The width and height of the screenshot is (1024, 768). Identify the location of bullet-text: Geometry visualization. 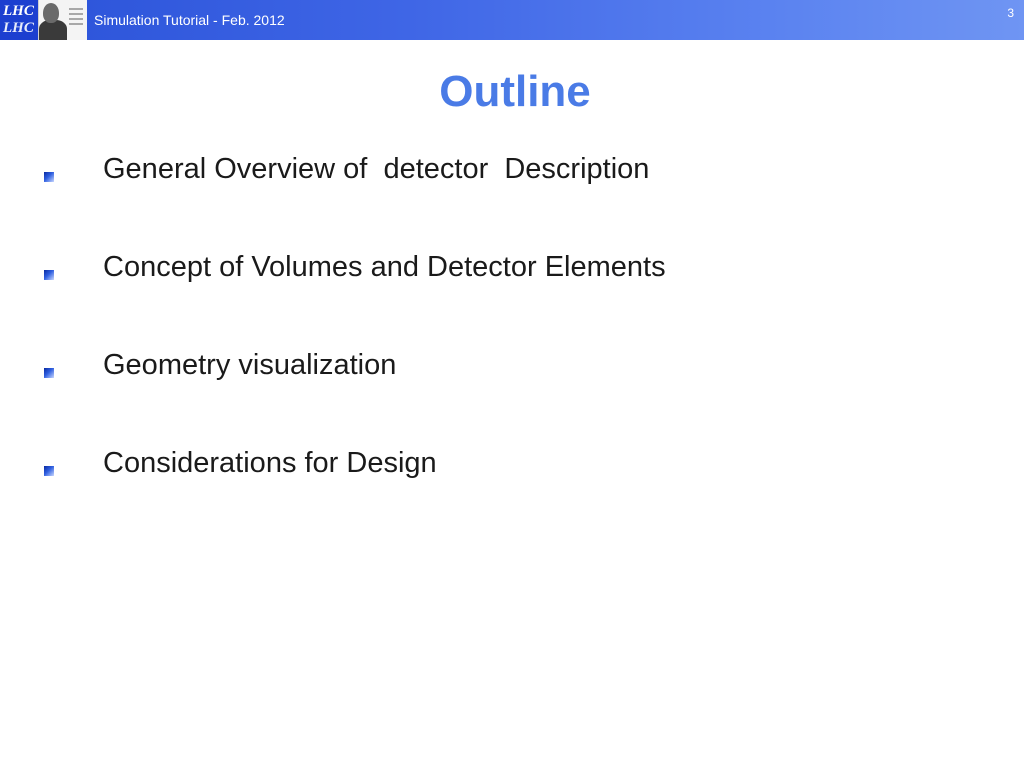
(250, 365).